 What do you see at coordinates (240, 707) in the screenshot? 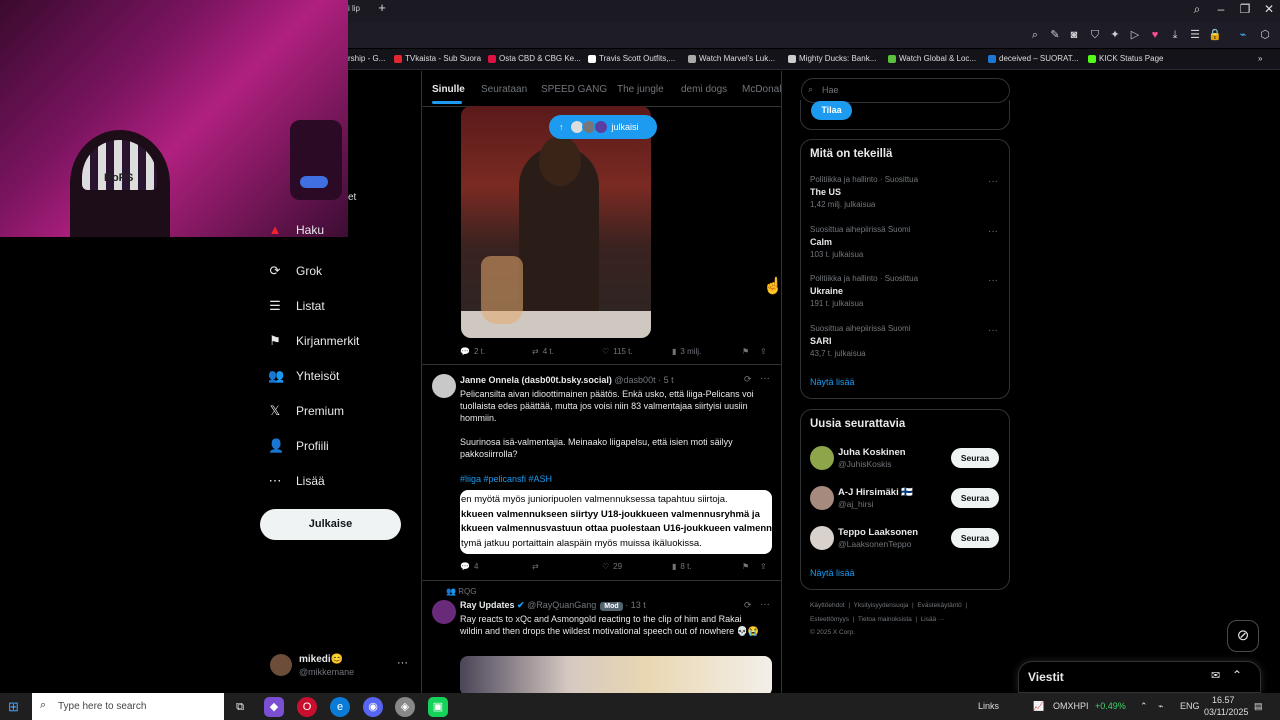
I see `task-view-icon: ⧉` at bounding box center [240, 707].